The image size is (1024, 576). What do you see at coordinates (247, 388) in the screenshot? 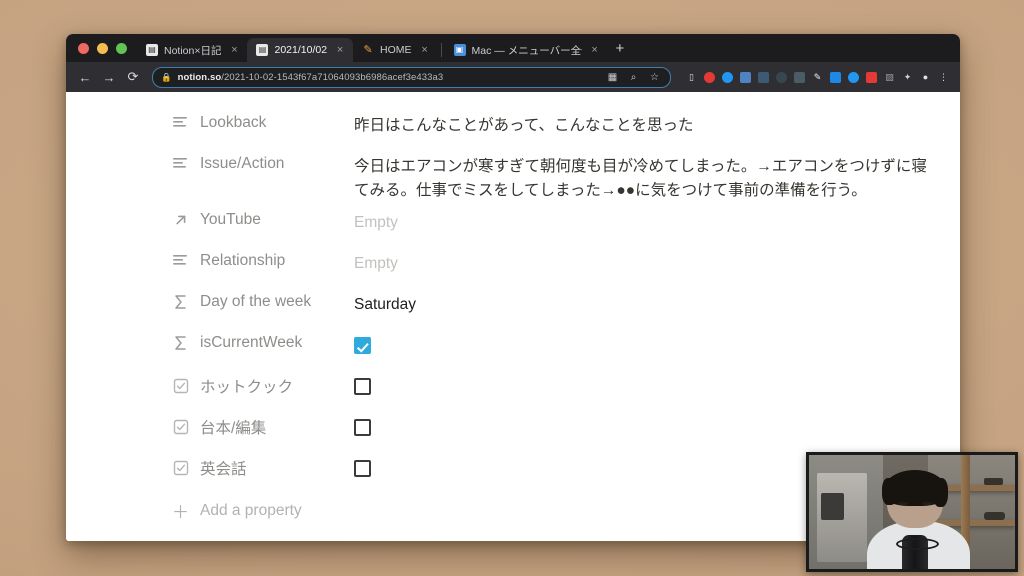
I see `property-label-text: ホットクック` at bounding box center [247, 388].